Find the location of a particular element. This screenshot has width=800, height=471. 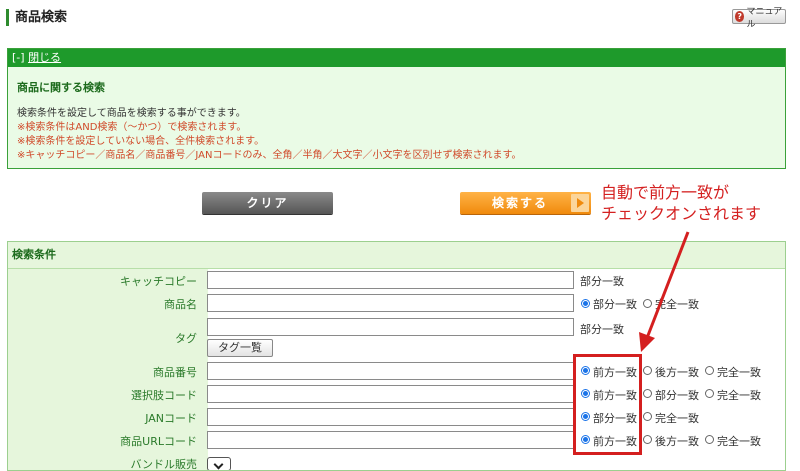

product-url-code-input is located at coordinates (390, 440).